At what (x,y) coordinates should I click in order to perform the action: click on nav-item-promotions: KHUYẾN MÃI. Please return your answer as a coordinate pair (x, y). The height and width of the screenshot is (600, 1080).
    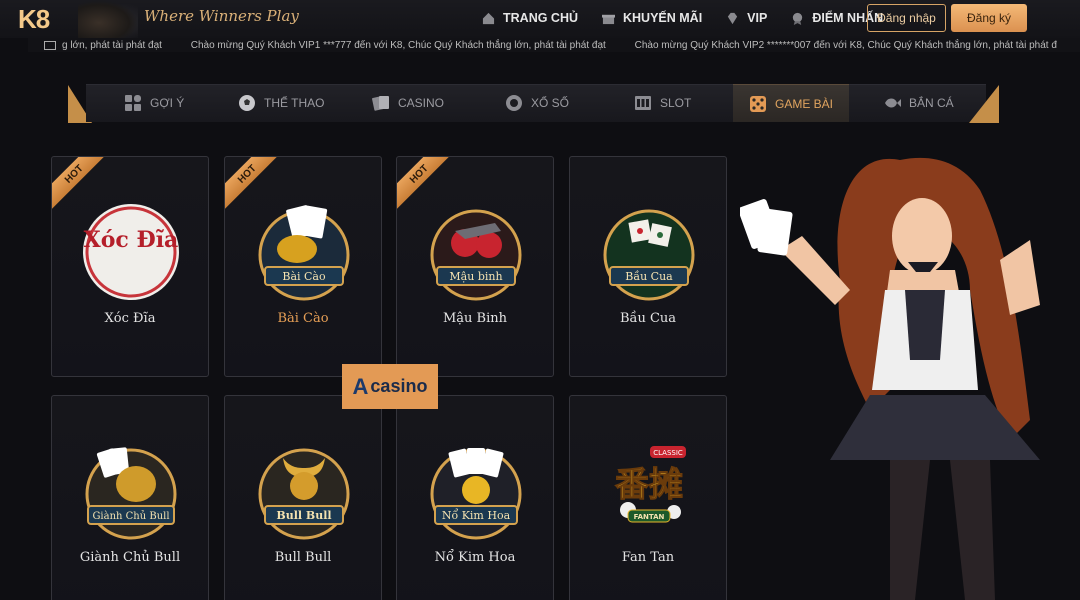
    Looking at the image, I should click on (652, 18).